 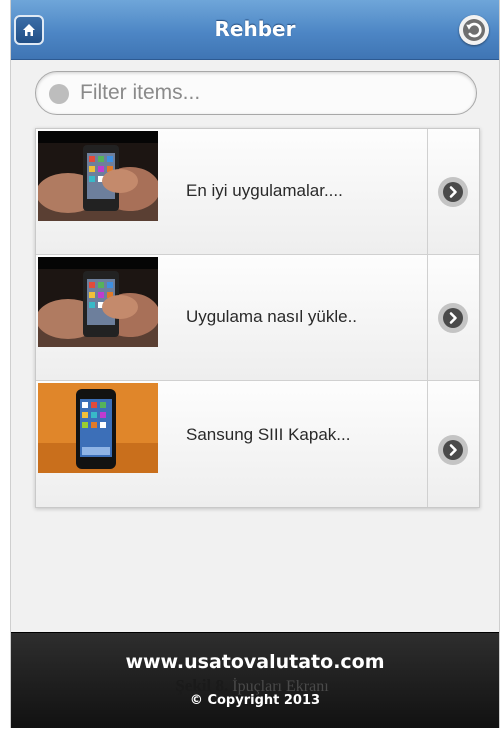 I want to click on search-icon, so click(x=59, y=94).